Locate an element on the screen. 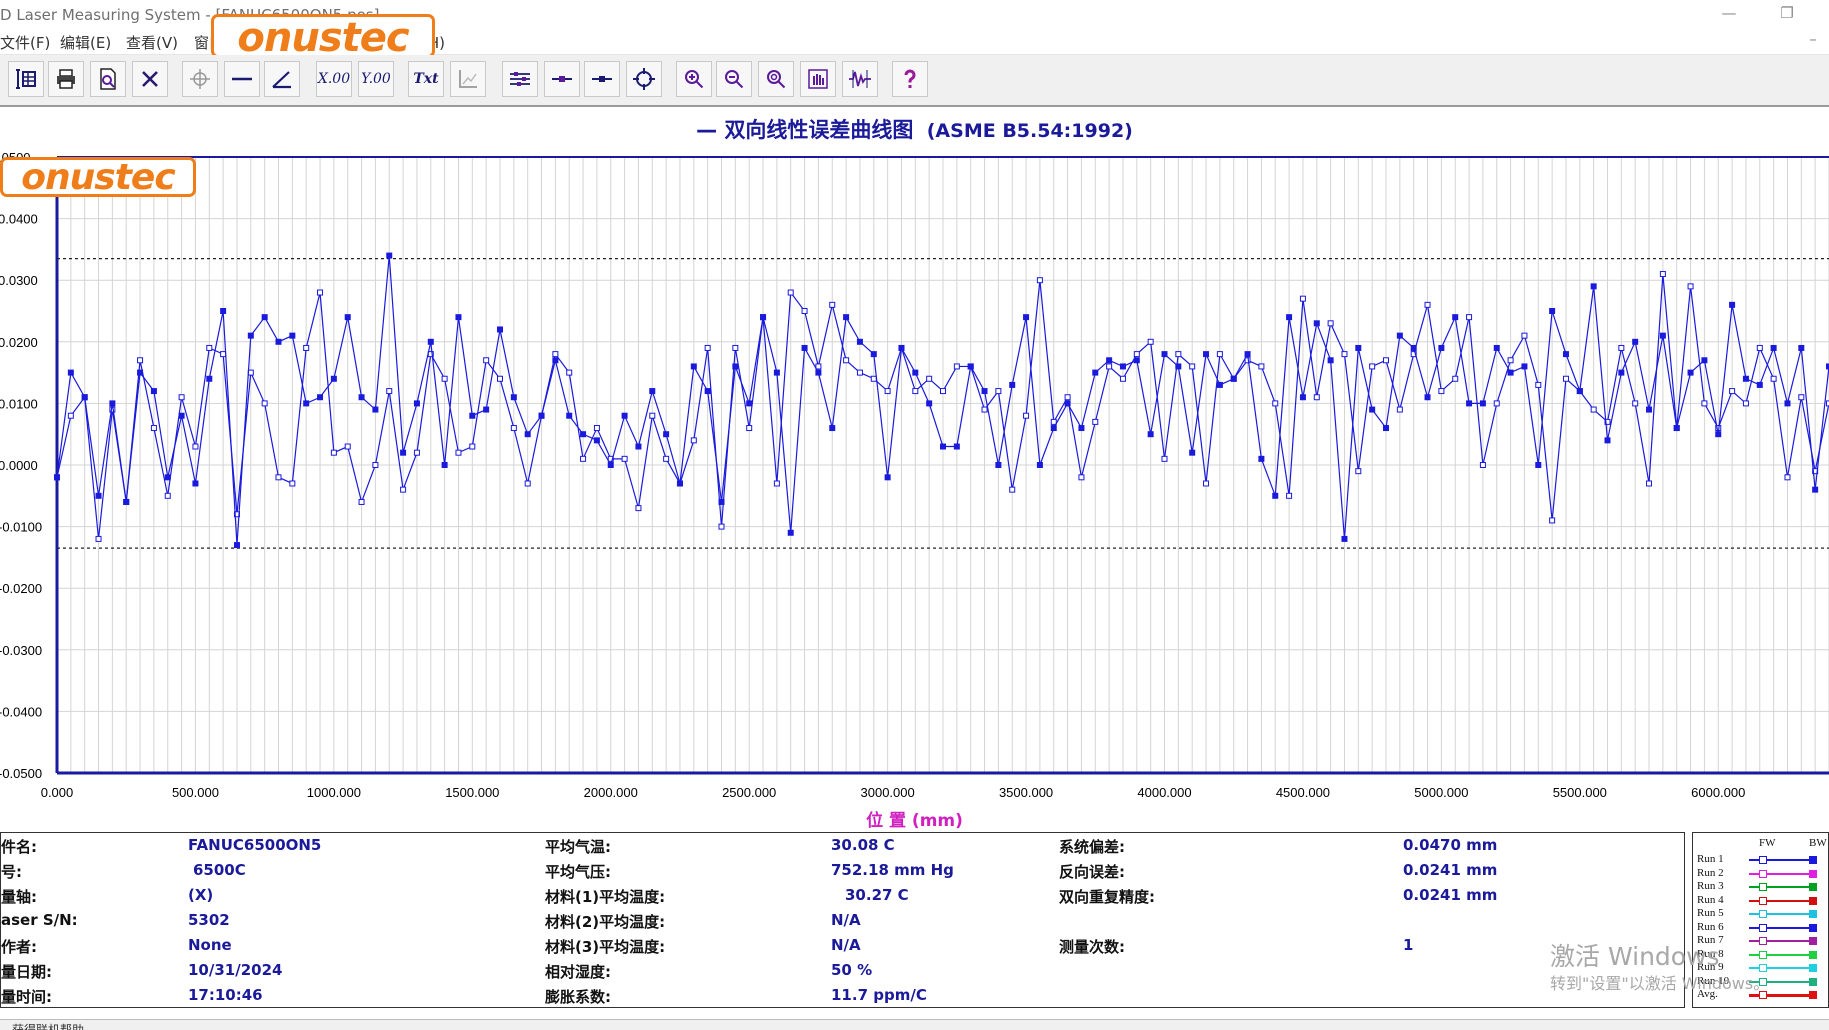 The width and height of the screenshot is (1829, 1030). y-tick-label: -0.0300 is located at coordinates (21, 650).